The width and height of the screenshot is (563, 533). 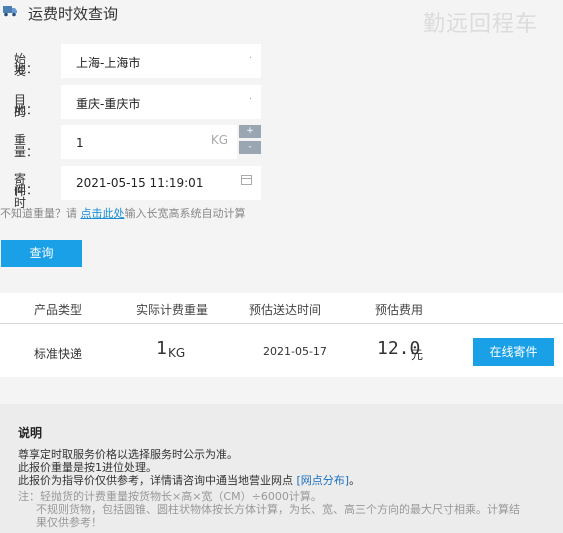 I want to click on query-button: 查询, so click(x=41, y=253).